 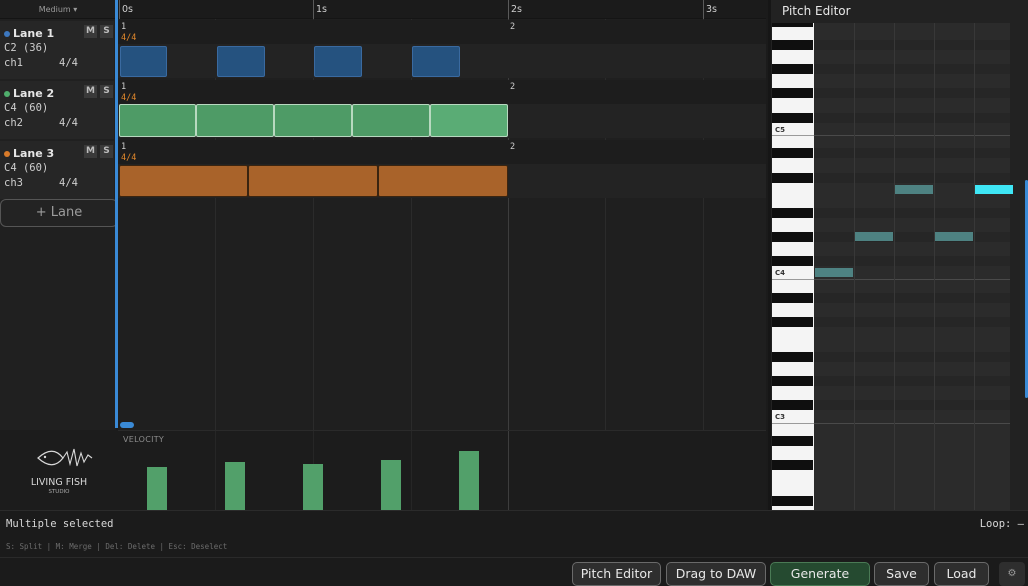 What do you see at coordinates (711, 9) in the screenshot?
I see `ruler-label: 3s` at bounding box center [711, 9].